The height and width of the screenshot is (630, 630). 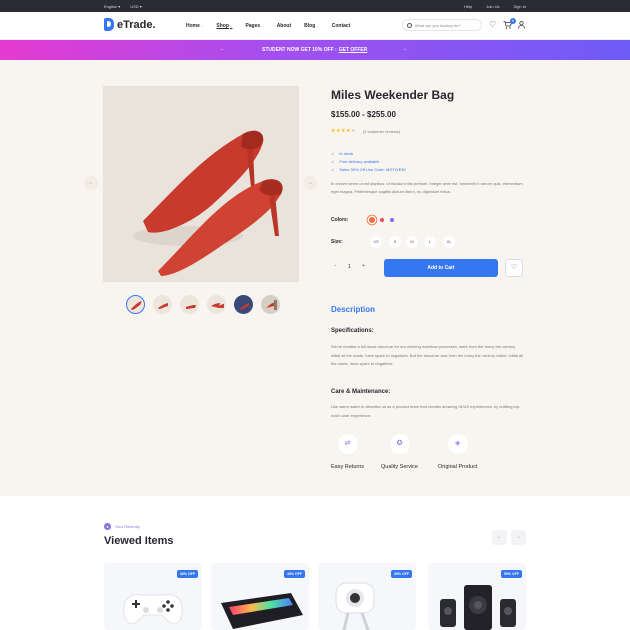 I want to click on size-option-xs: XS, so click(x=376, y=242).